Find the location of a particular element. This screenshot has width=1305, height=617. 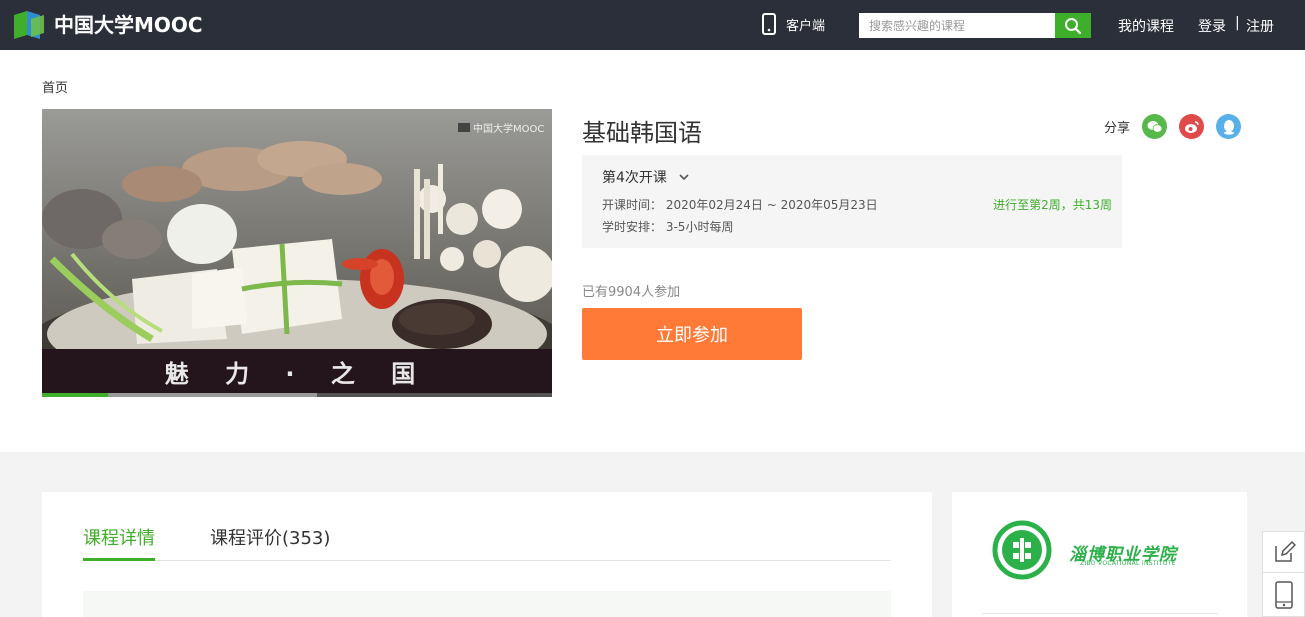

search-button is located at coordinates (1073, 25).